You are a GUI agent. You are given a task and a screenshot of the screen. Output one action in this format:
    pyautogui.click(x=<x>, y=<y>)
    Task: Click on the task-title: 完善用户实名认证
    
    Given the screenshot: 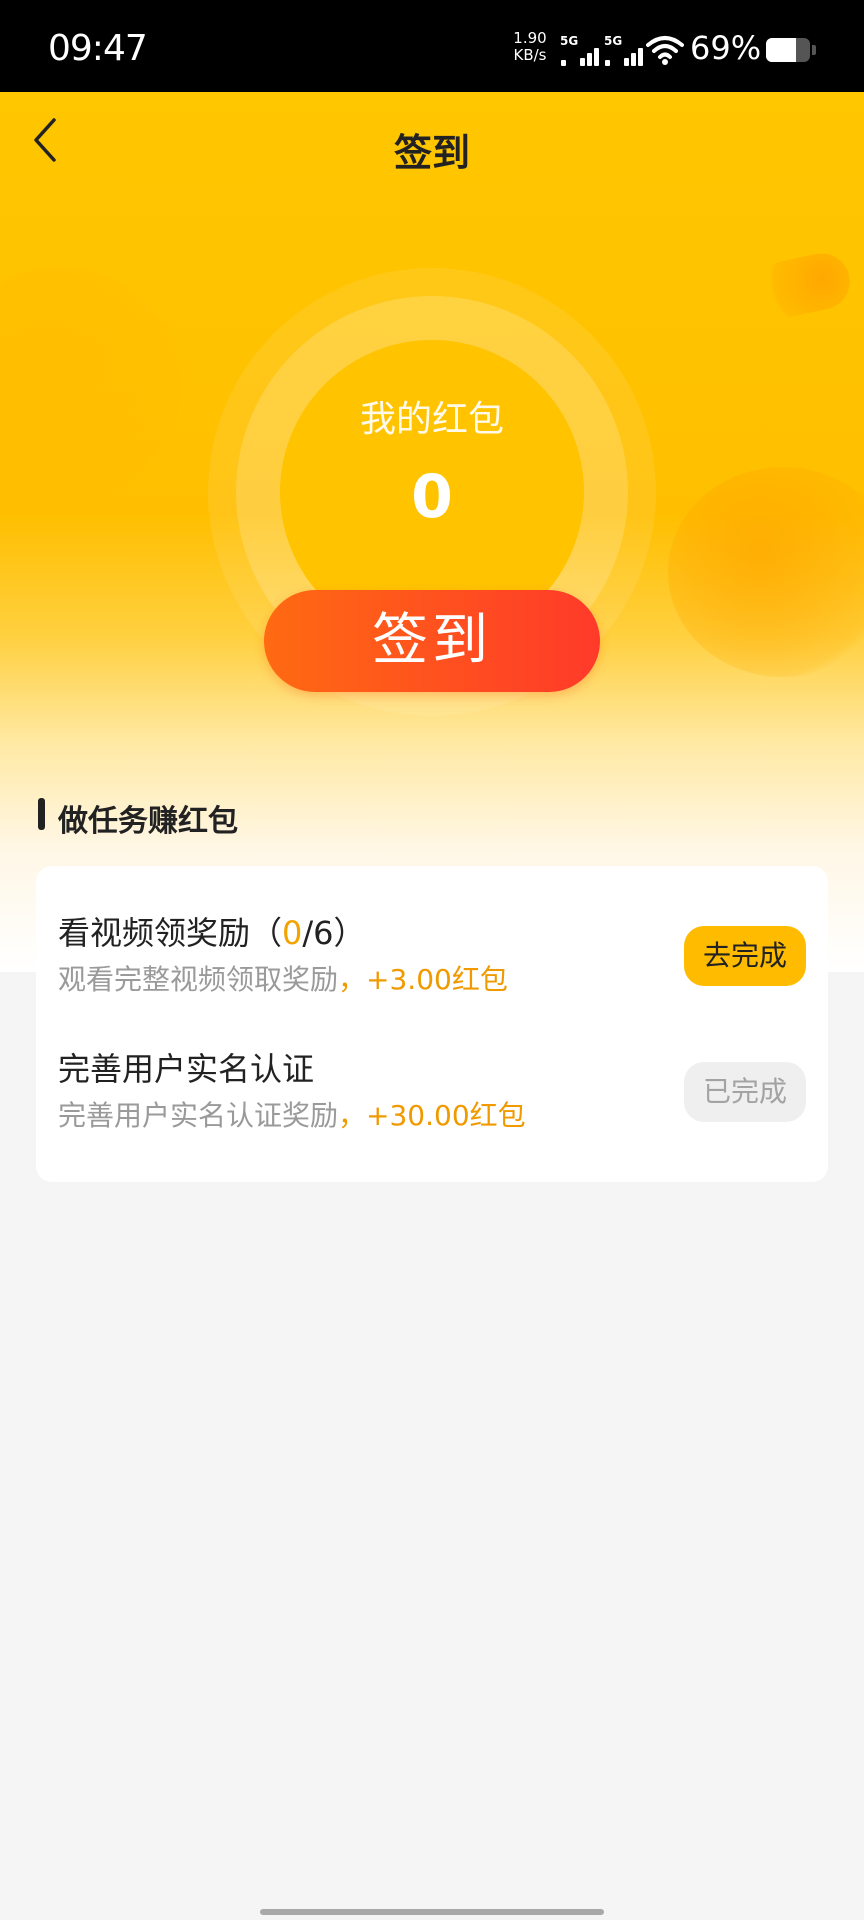 What is the action you would take?
    pyautogui.click(x=186, y=1067)
    